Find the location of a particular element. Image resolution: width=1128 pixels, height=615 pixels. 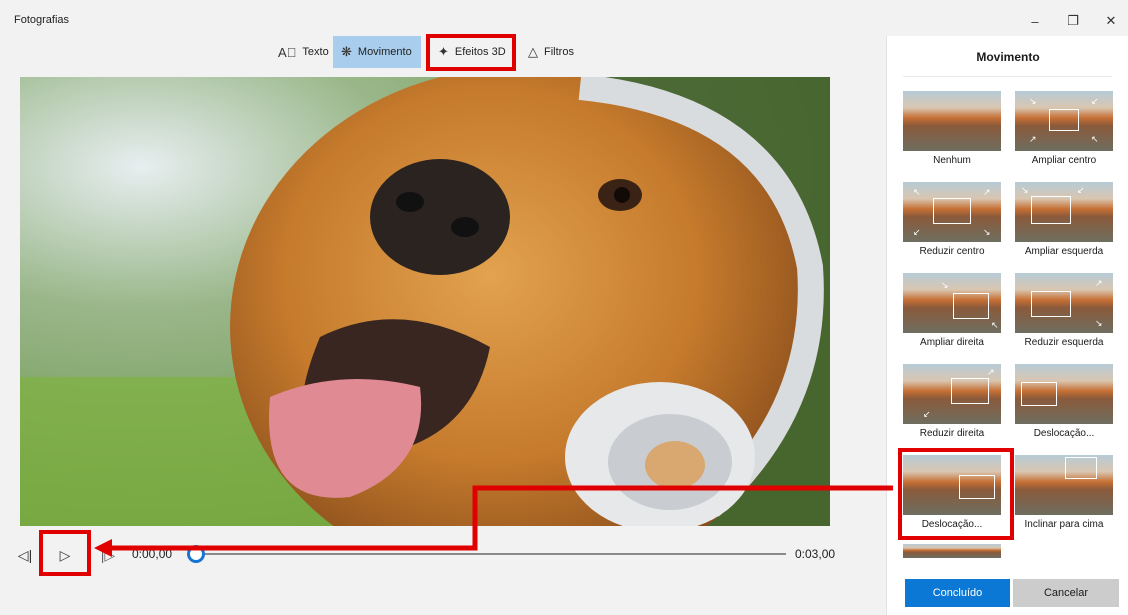

timeline-track is located at coordinates (491, 554).